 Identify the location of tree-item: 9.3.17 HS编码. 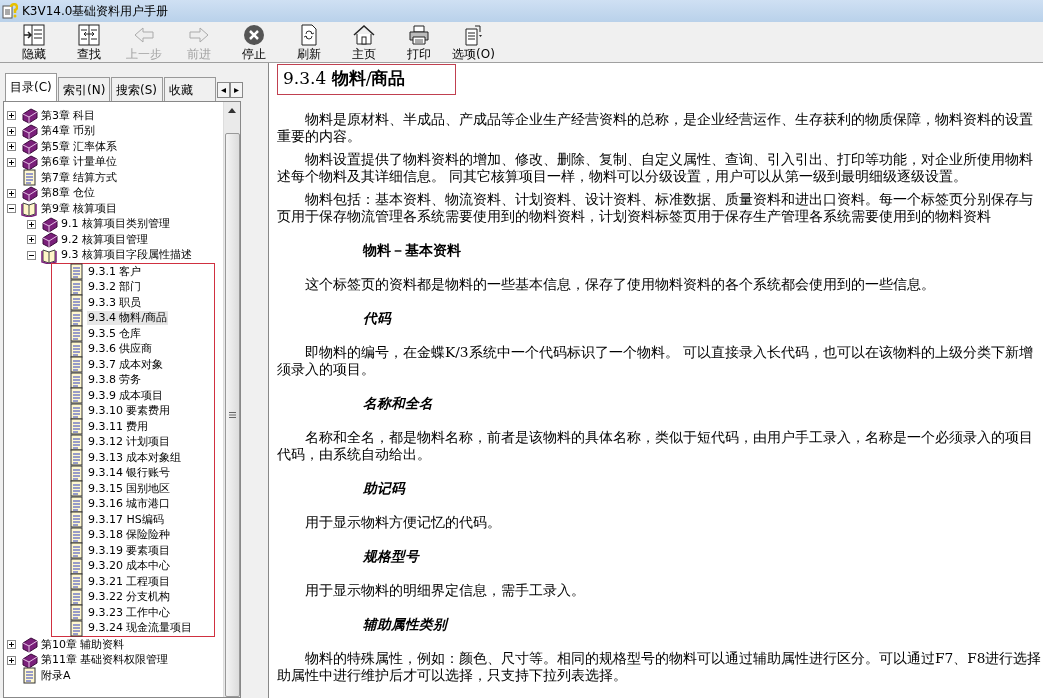
(126, 519).